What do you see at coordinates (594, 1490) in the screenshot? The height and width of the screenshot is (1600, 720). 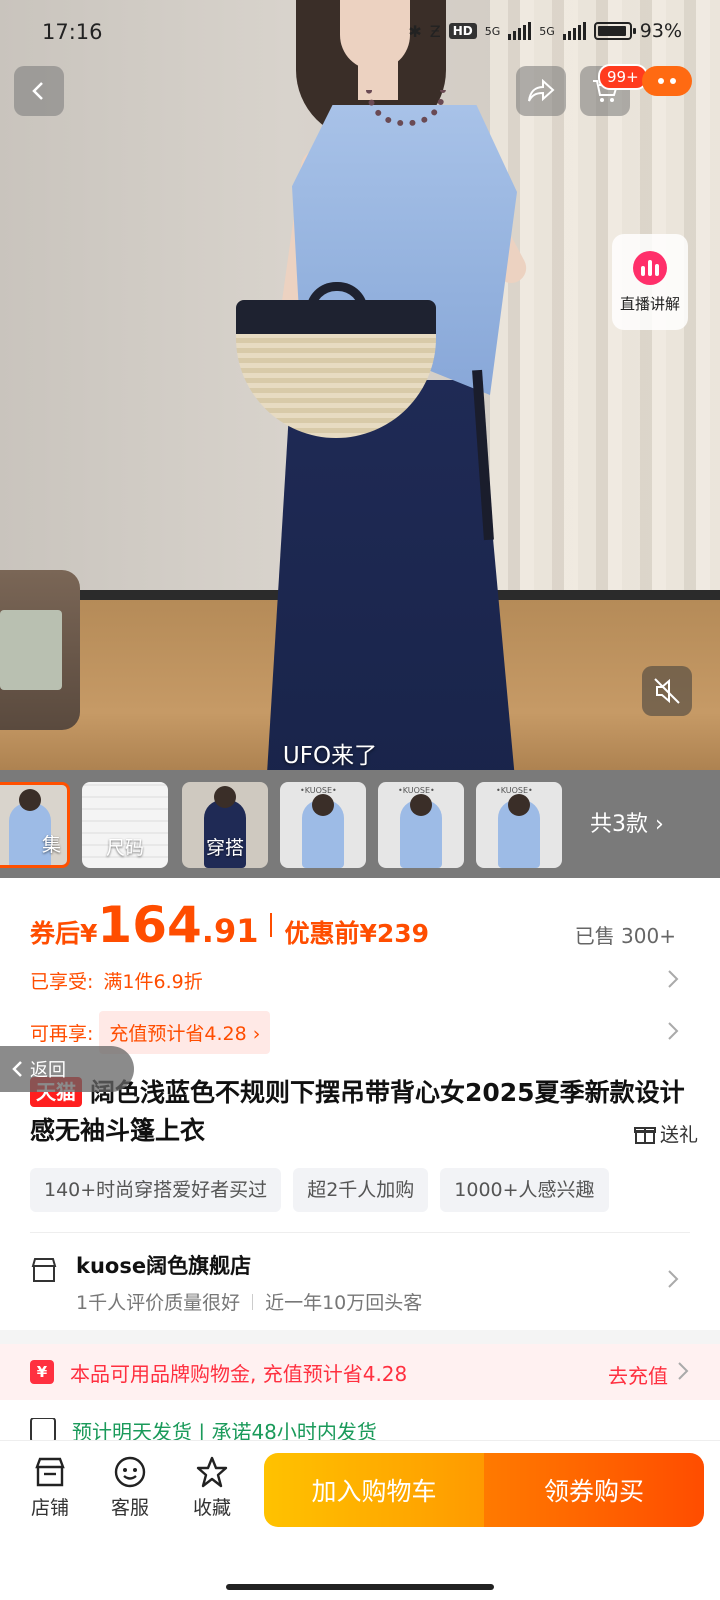 I see `buy-with-coupon-button: 领券购买` at bounding box center [594, 1490].